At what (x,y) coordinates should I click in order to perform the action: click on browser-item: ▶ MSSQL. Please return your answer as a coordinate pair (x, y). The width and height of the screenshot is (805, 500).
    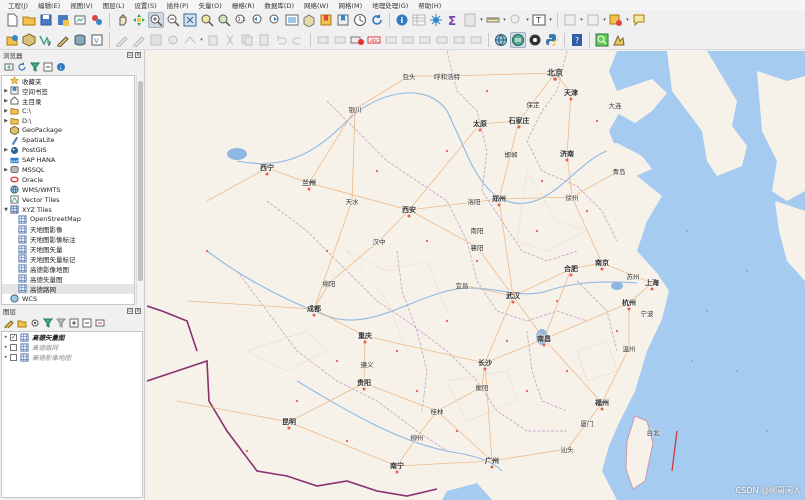
    Looking at the image, I should click on (68, 170).